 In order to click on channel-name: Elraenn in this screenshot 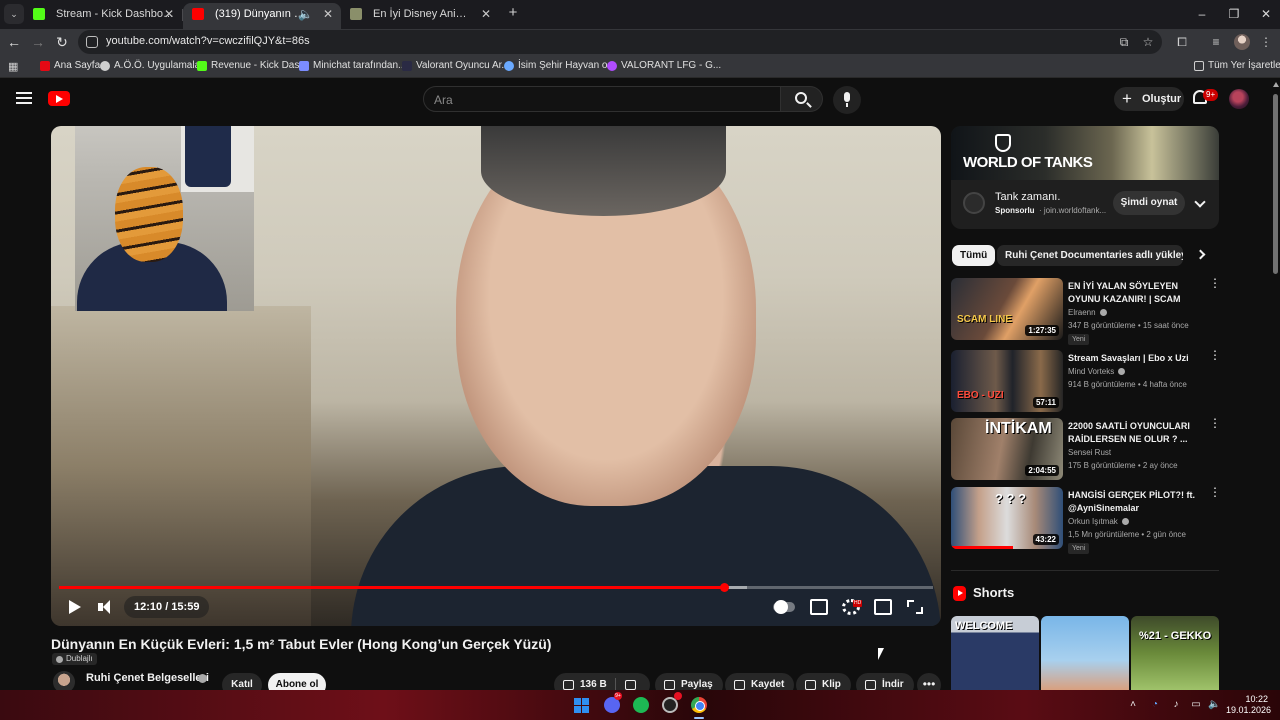, I will do `click(1087, 312)`.